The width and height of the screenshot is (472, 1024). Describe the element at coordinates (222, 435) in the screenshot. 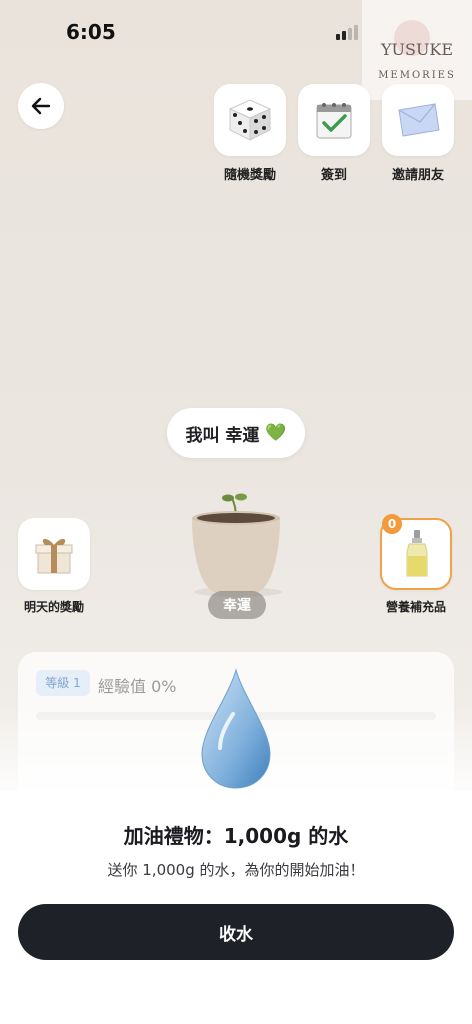

I see `plant-speech-text: 我叫 幸運` at that location.